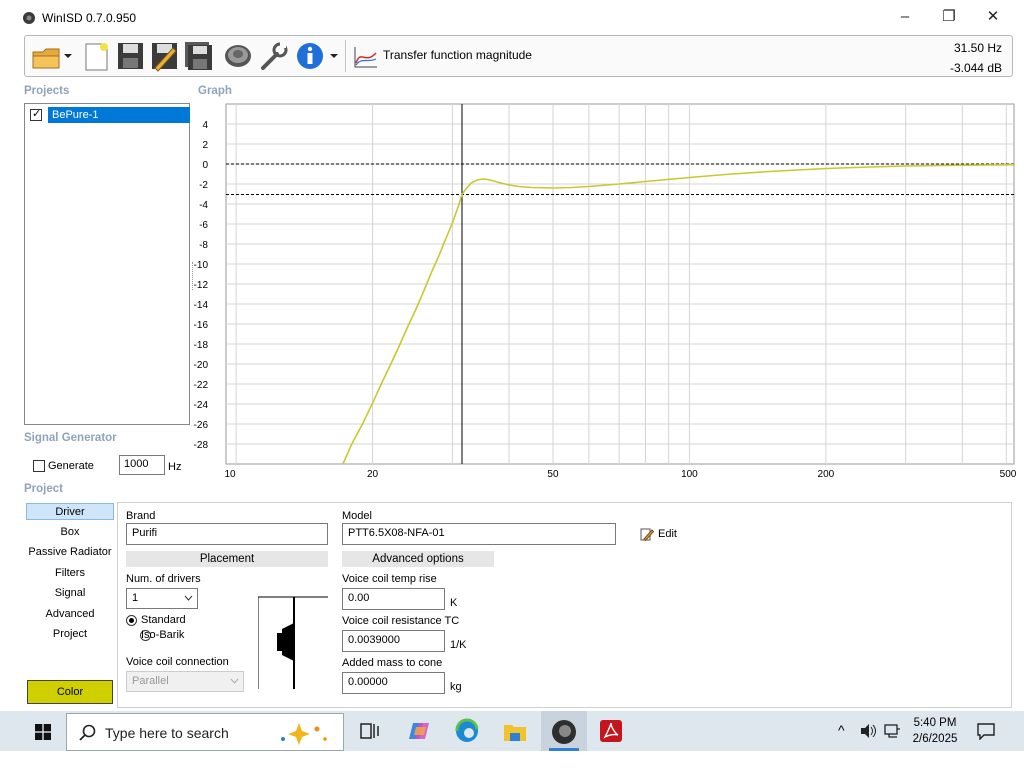 This screenshot has width=1024, height=784. What do you see at coordinates (70, 552) in the screenshot?
I see `tab-passive-radiator: Passive Radiator` at bounding box center [70, 552].